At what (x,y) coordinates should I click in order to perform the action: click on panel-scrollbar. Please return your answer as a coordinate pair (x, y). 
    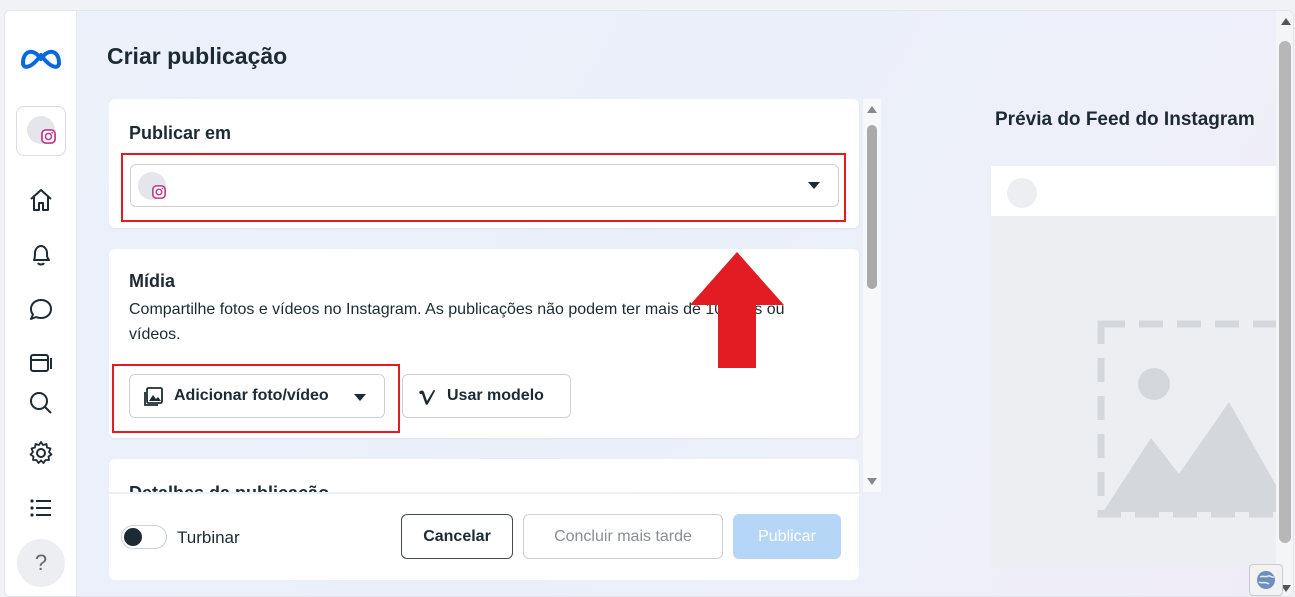
    Looking at the image, I should click on (872, 295).